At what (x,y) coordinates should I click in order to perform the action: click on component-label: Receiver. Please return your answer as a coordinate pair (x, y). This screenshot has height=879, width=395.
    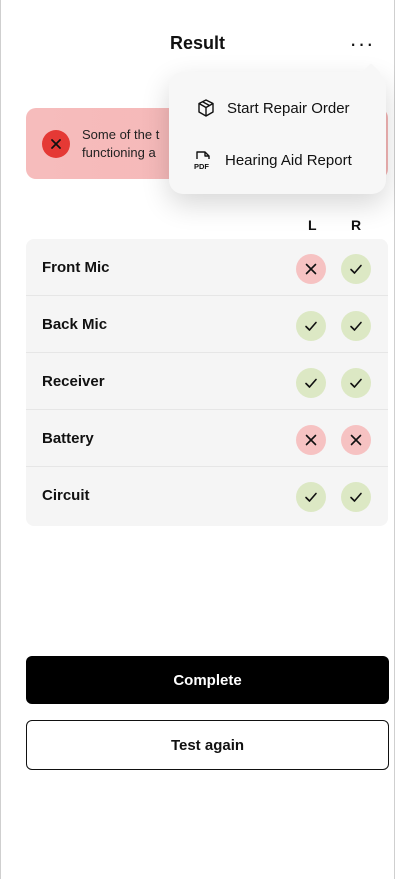
    Looking at the image, I should click on (73, 381).